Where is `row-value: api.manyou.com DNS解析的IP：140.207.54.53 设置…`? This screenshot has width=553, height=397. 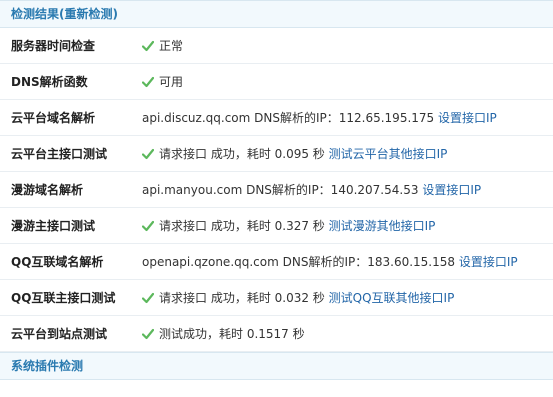 row-value: api.manyou.com DNS解析的IP：140.207.54.53 设置… is located at coordinates (311, 190).